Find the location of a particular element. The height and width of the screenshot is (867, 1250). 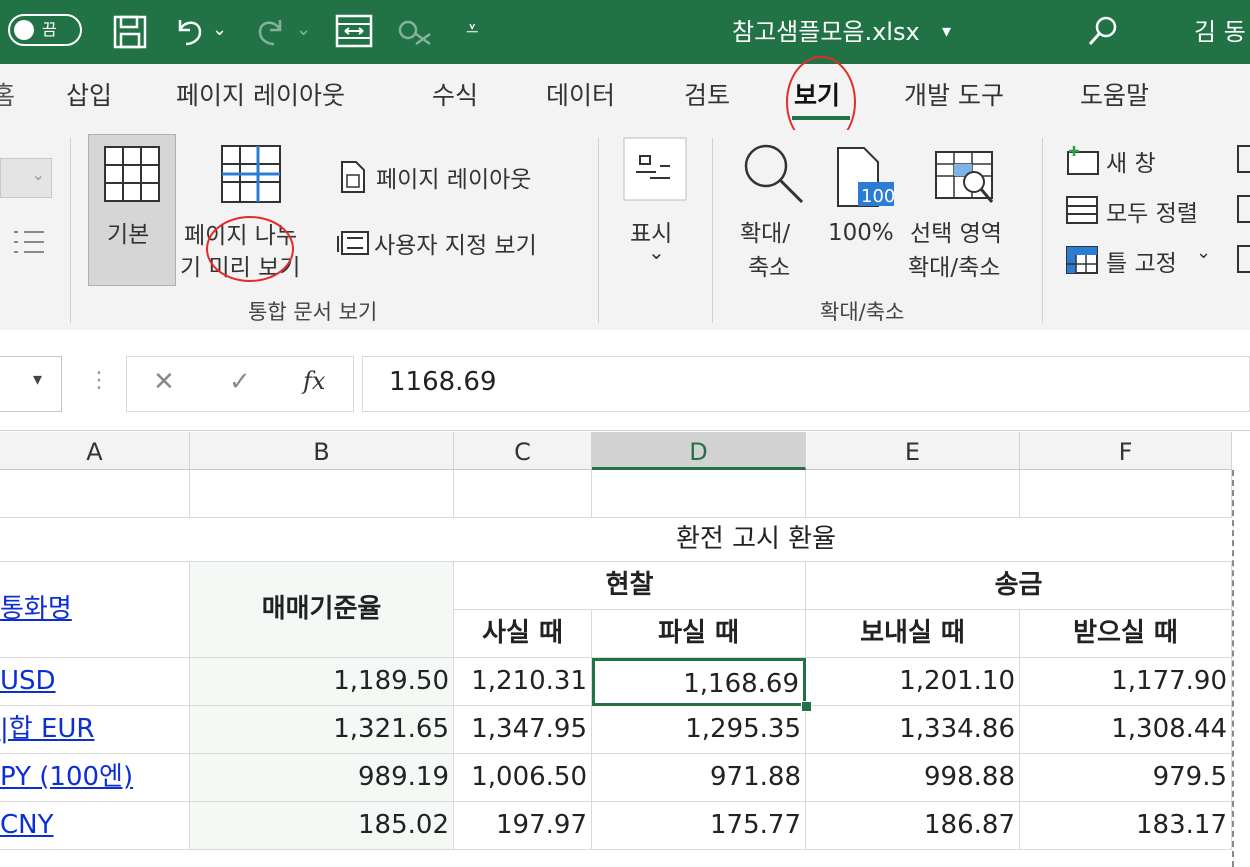

customize-toolbar-icon: ⩡ is located at coordinates (472, 31).